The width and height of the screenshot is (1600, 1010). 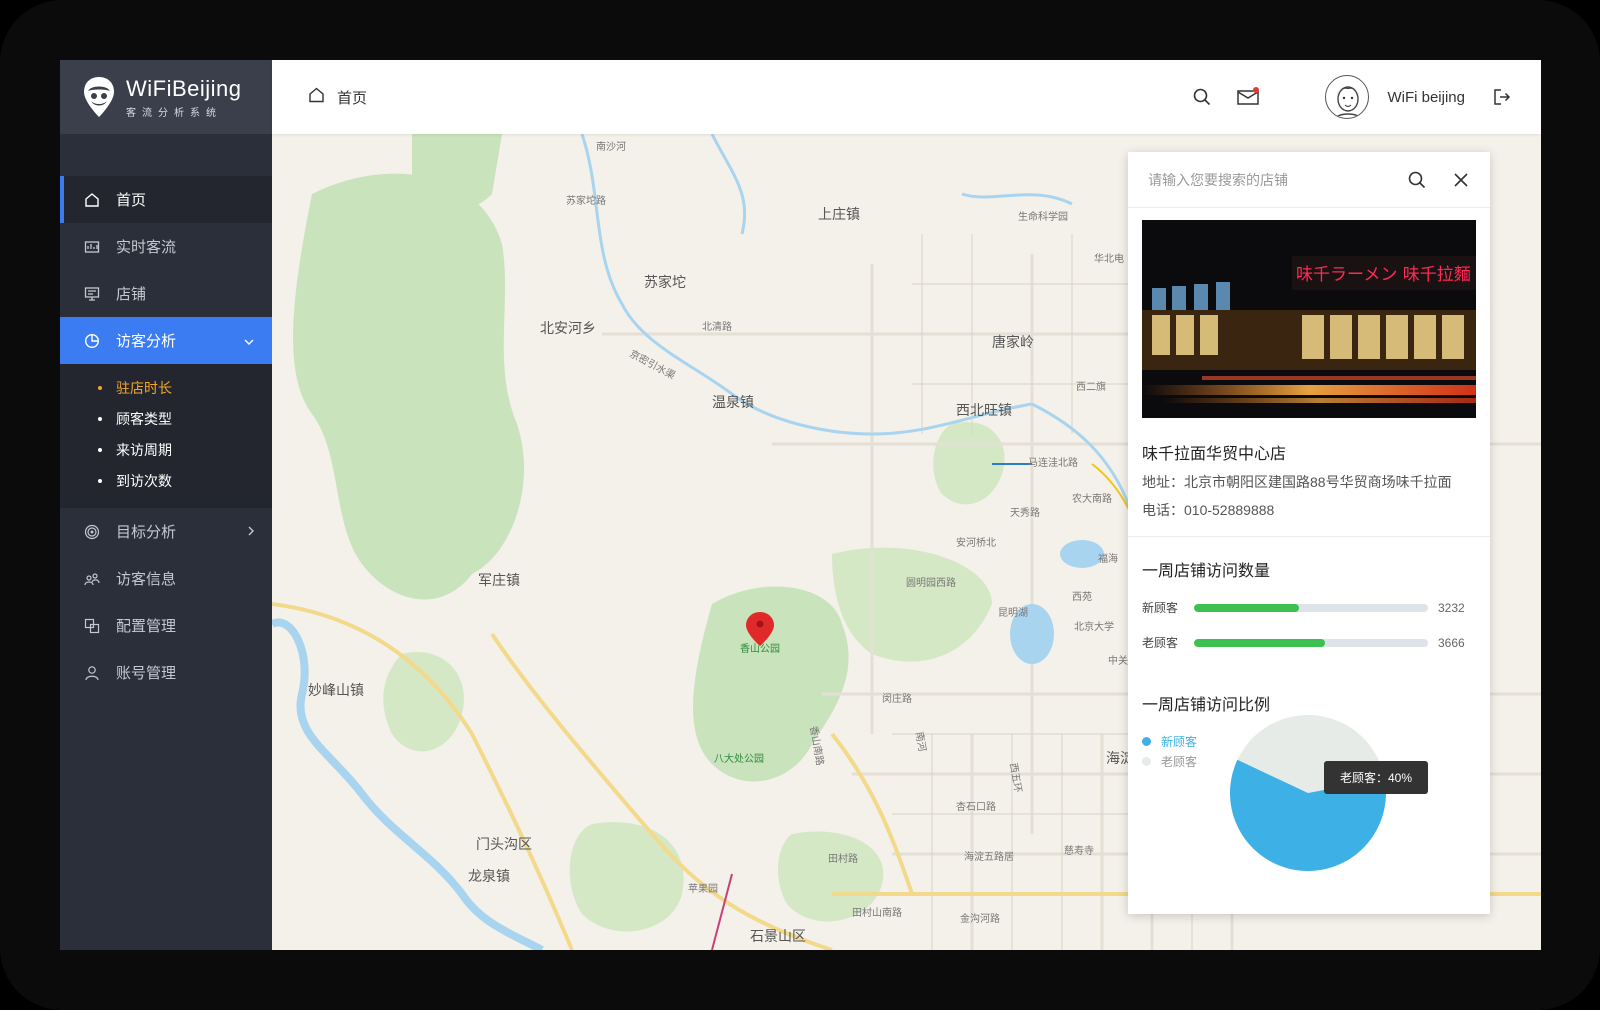 I want to click on config-icon, so click(x=92, y=626).